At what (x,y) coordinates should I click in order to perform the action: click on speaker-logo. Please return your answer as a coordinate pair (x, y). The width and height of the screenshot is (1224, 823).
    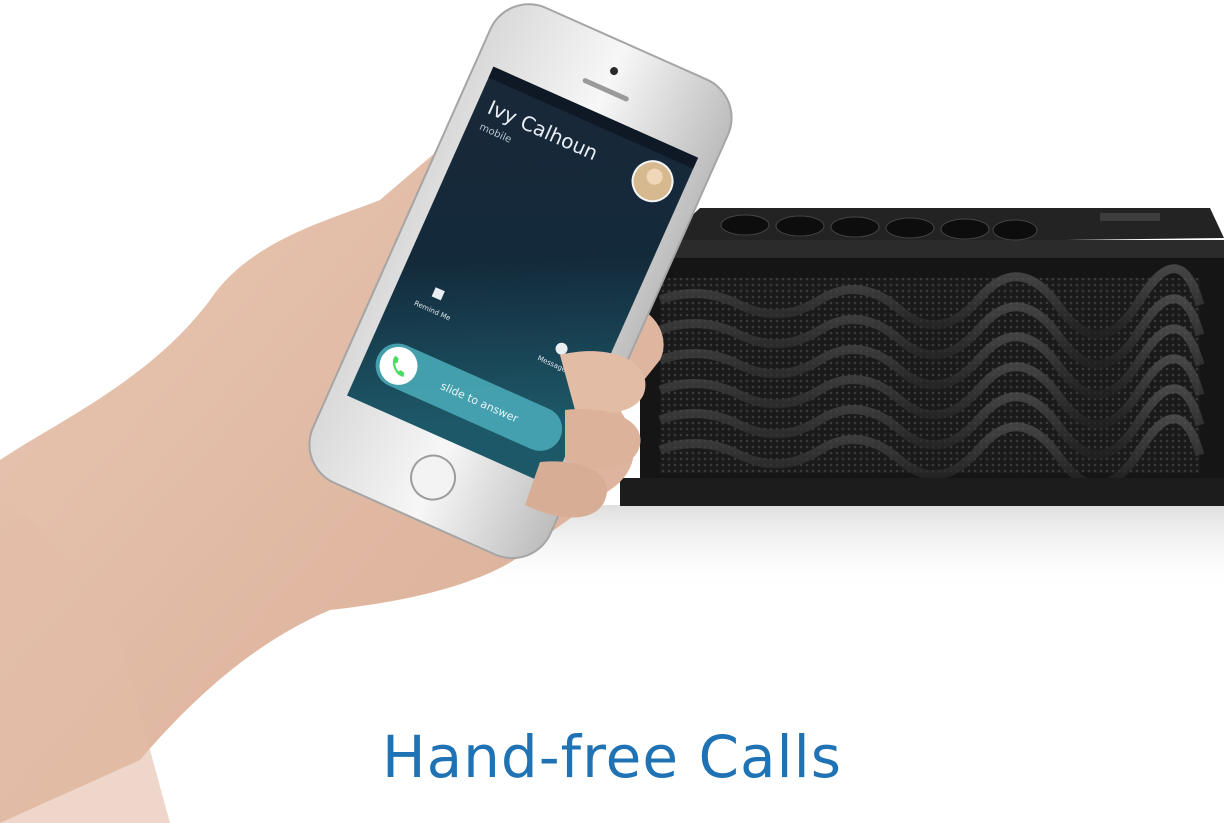
    Looking at the image, I should click on (1130, 217).